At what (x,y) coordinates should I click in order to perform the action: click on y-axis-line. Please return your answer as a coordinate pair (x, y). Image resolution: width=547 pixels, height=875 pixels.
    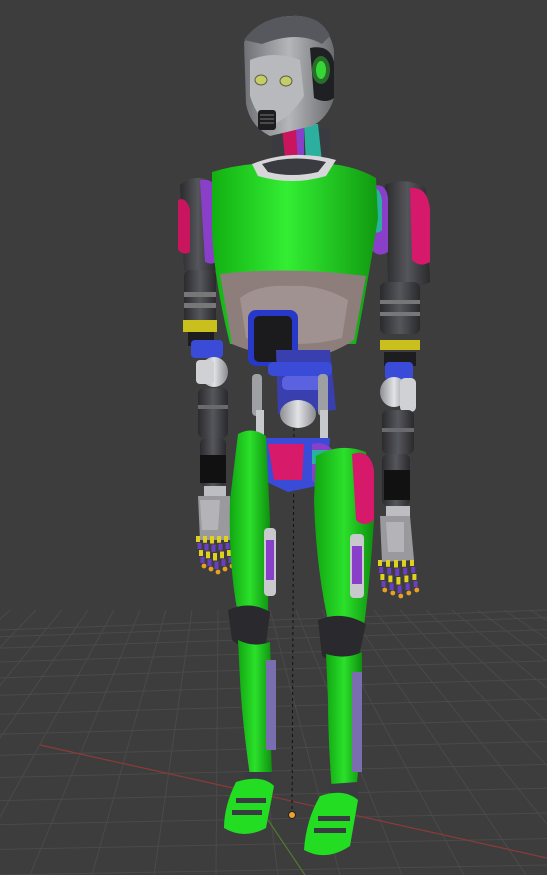
    Looking at the image, I should click on (286, 847).